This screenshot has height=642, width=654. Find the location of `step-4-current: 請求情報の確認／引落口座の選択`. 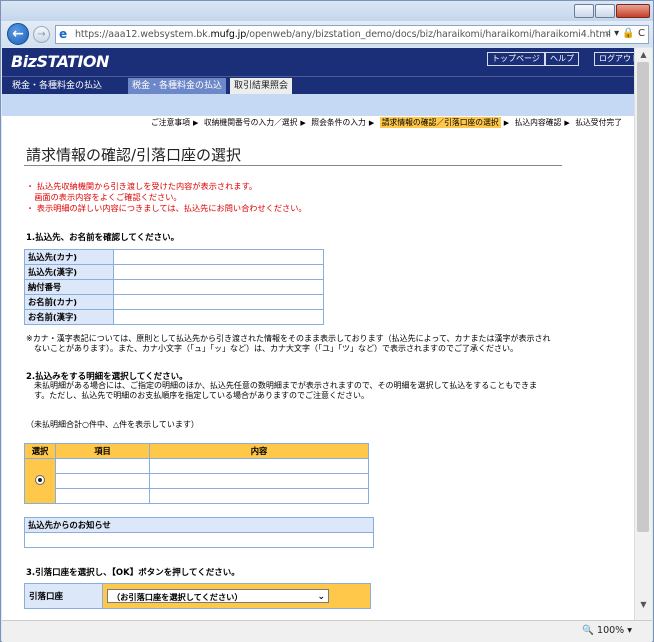

step-4-current: 請求情報の確認／引落口座の選択 is located at coordinates (440, 122).